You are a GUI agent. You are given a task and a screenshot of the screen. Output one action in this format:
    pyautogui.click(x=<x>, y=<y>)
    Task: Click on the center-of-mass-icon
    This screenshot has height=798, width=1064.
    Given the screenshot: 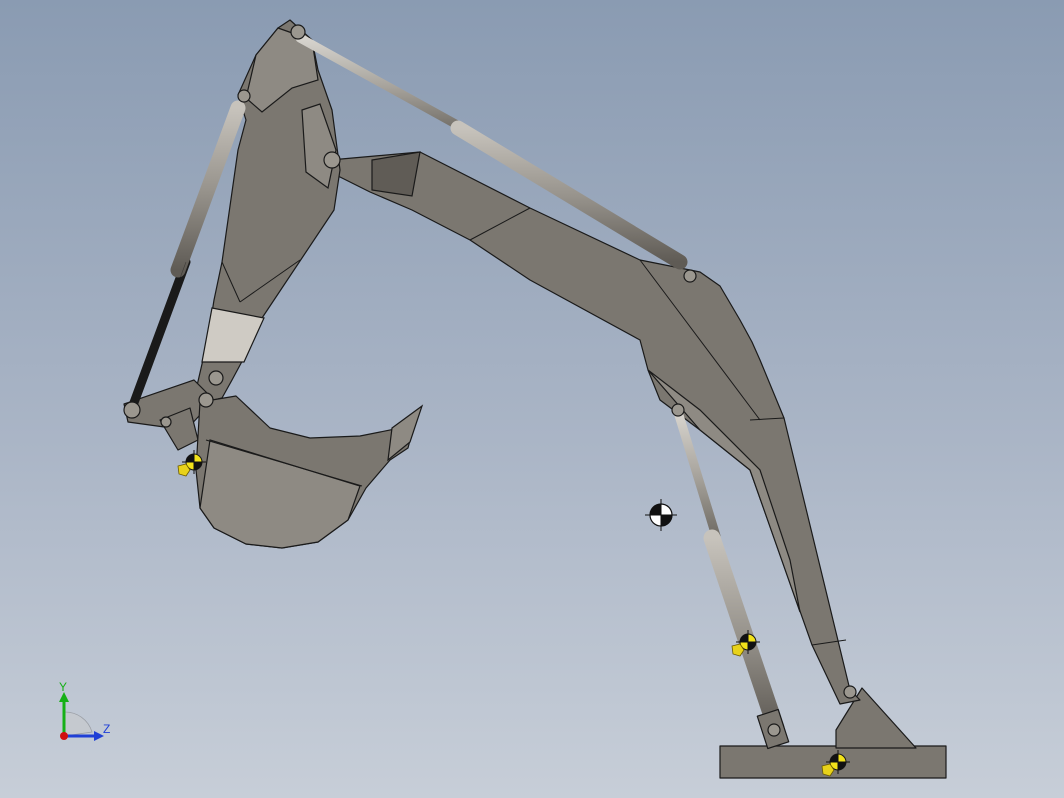 What is the action you would take?
    pyautogui.click(x=661, y=515)
    